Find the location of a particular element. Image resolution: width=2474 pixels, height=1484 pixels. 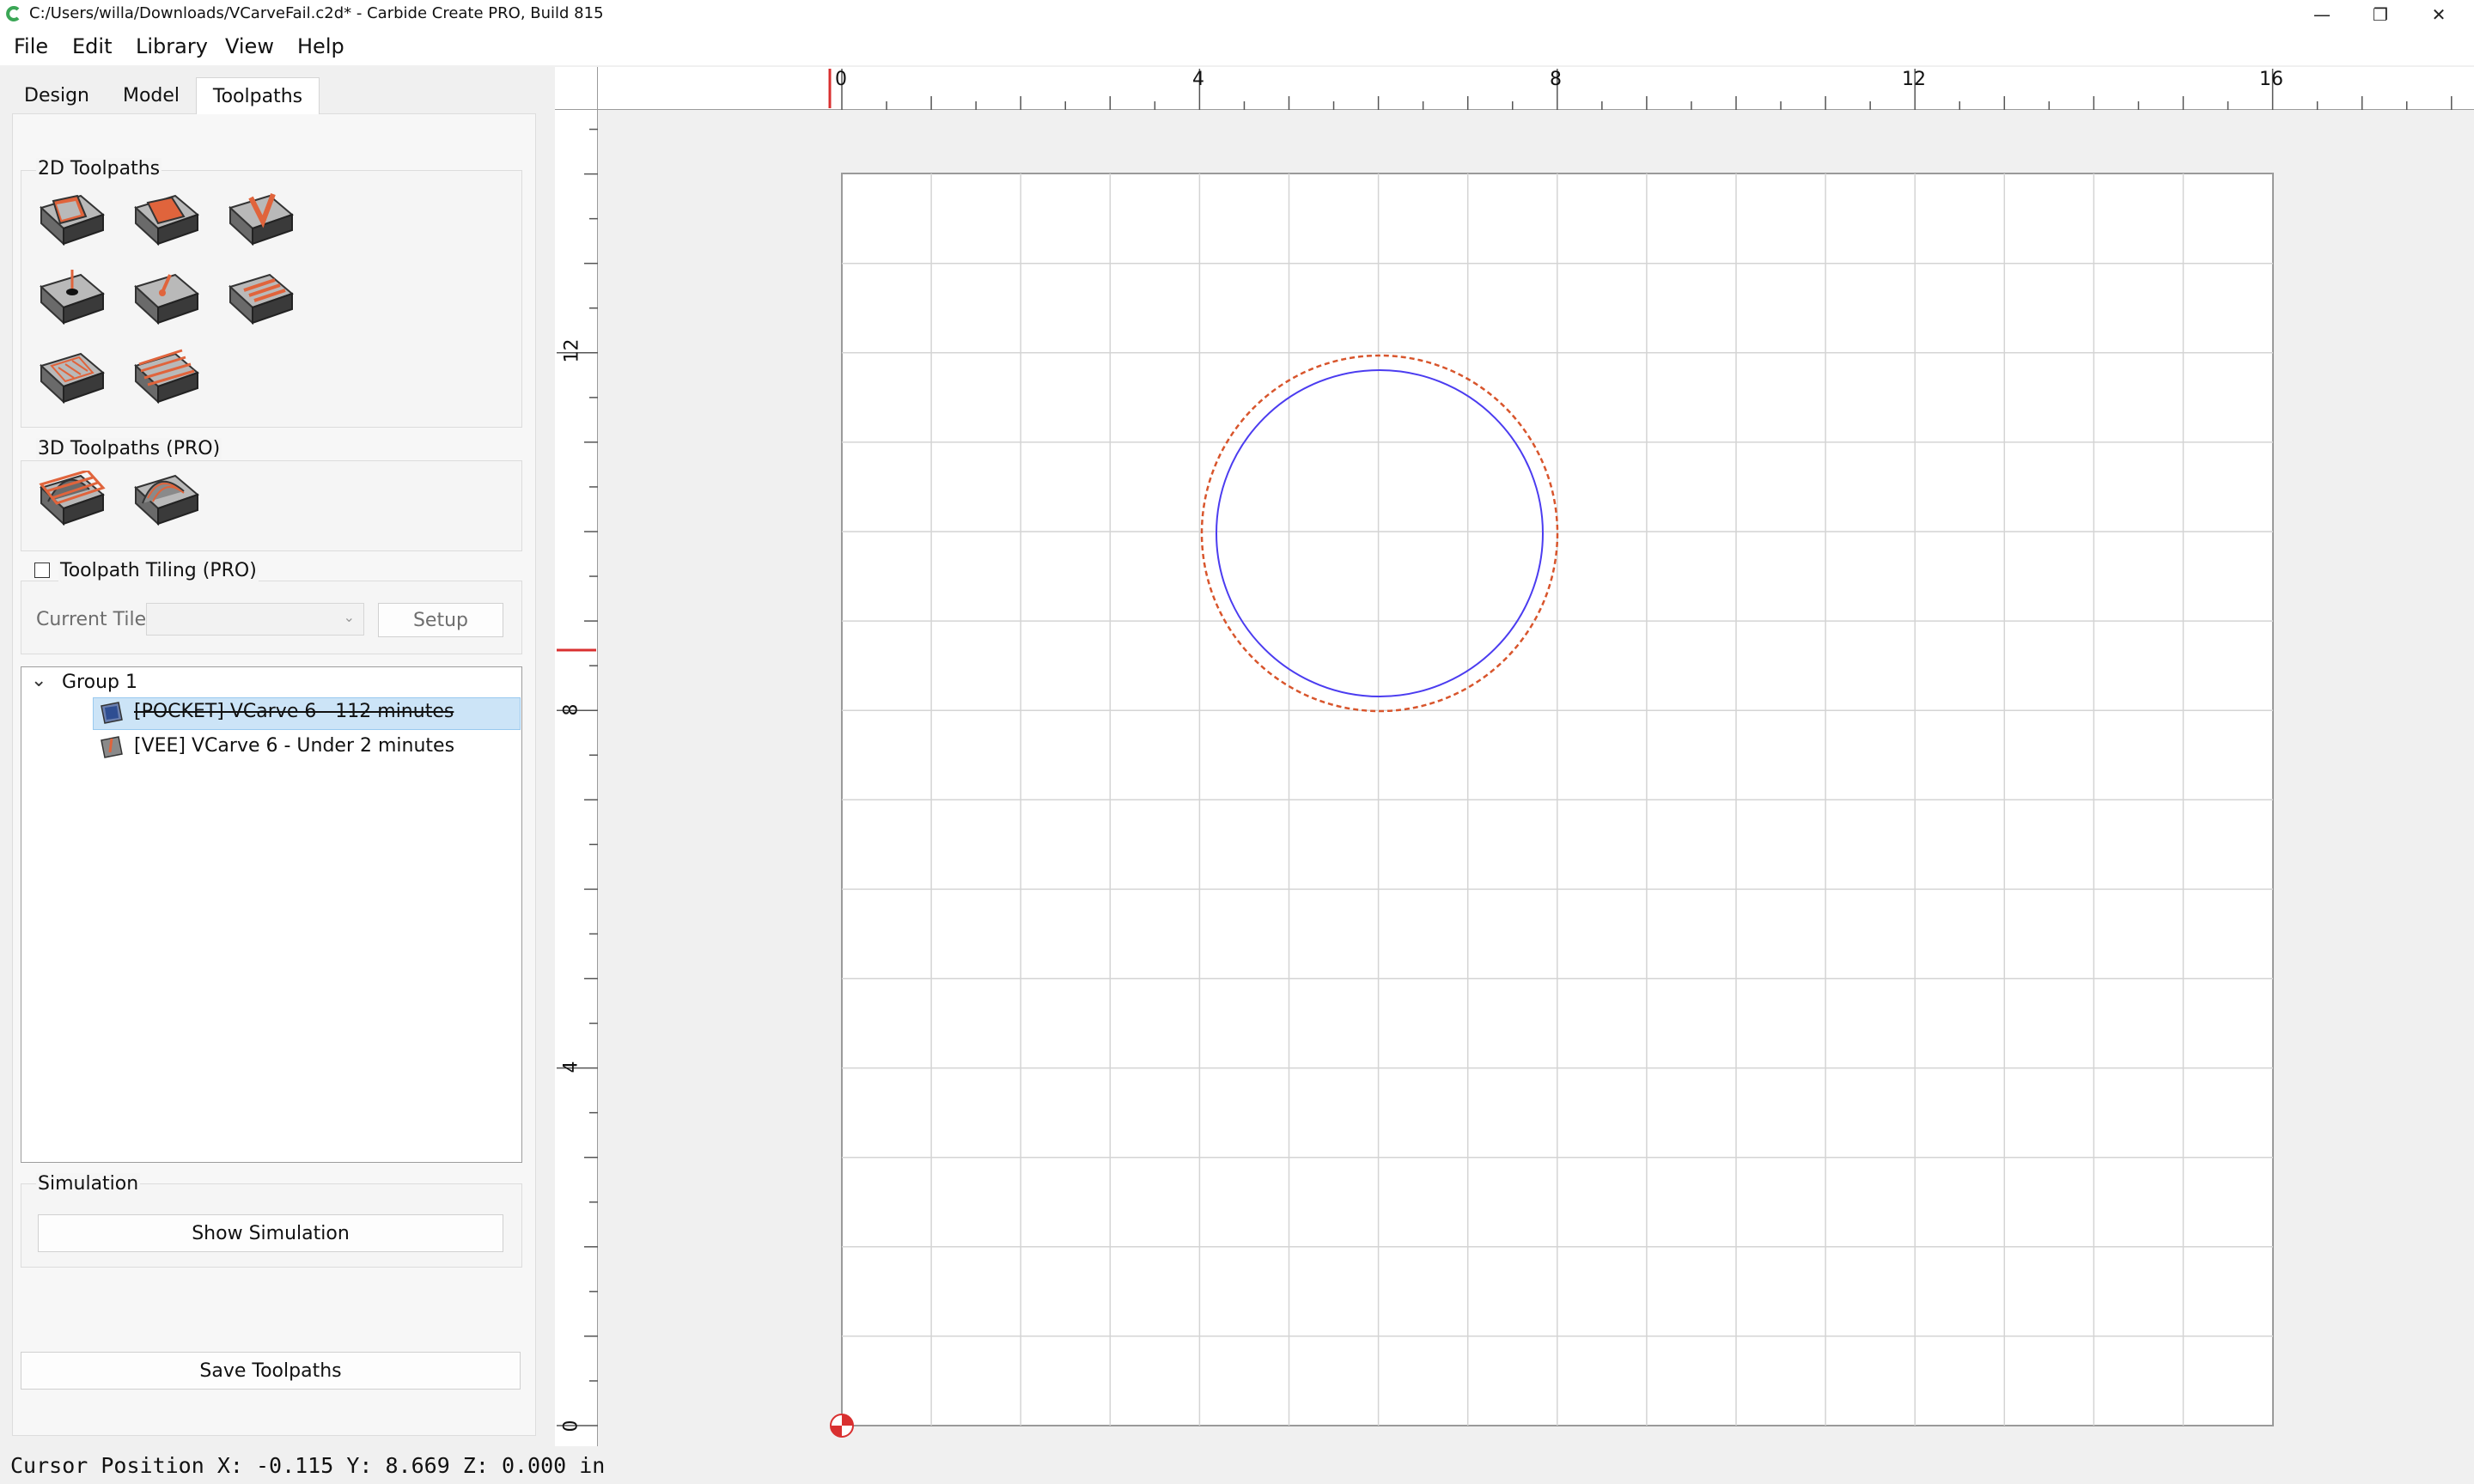

tab-toolpaths: Toolpaths is located at coordinates (258, 95).